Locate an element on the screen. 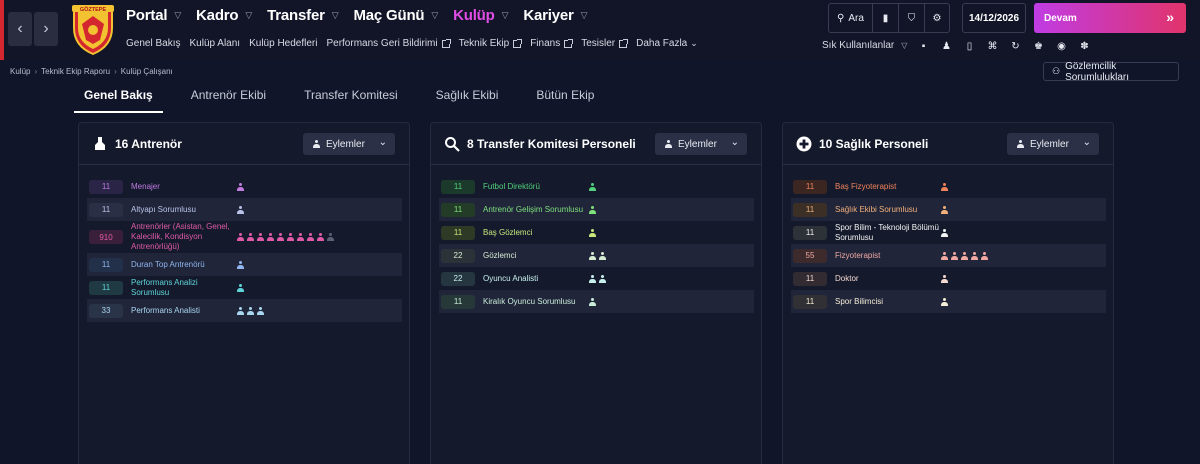 Image resolution: width=1200 pixels, height=464 pixels. staff-row: 11 Antrenör Gelişim Sorumlusu is located at coordinates (596, 209).